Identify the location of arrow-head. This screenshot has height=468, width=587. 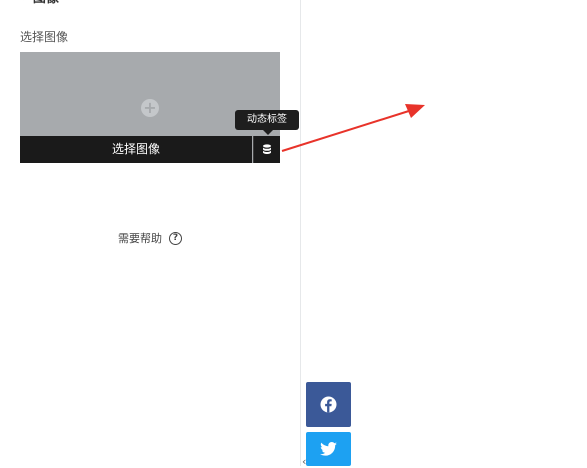
(415, 111).